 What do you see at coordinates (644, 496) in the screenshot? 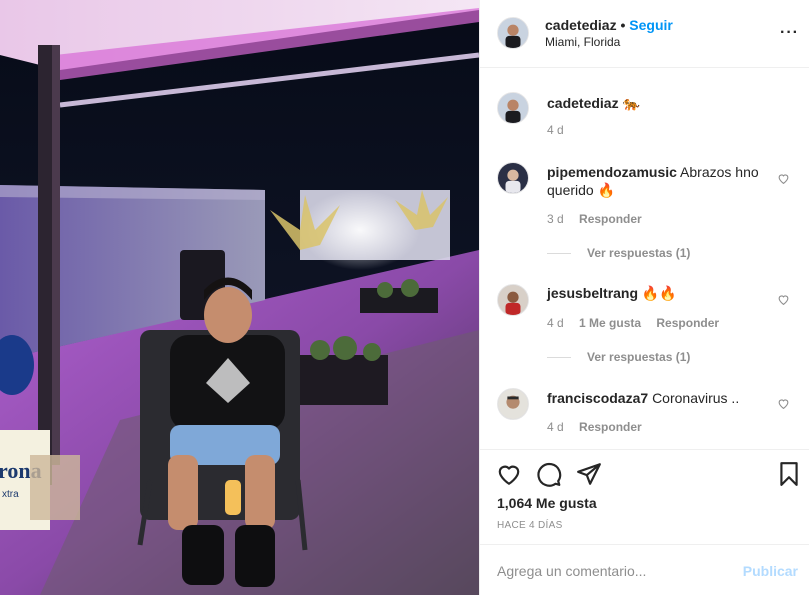
I see `post-actions: 1,064 Me gusta HACE 4 DÍAS` at bounding box center [644, 496].